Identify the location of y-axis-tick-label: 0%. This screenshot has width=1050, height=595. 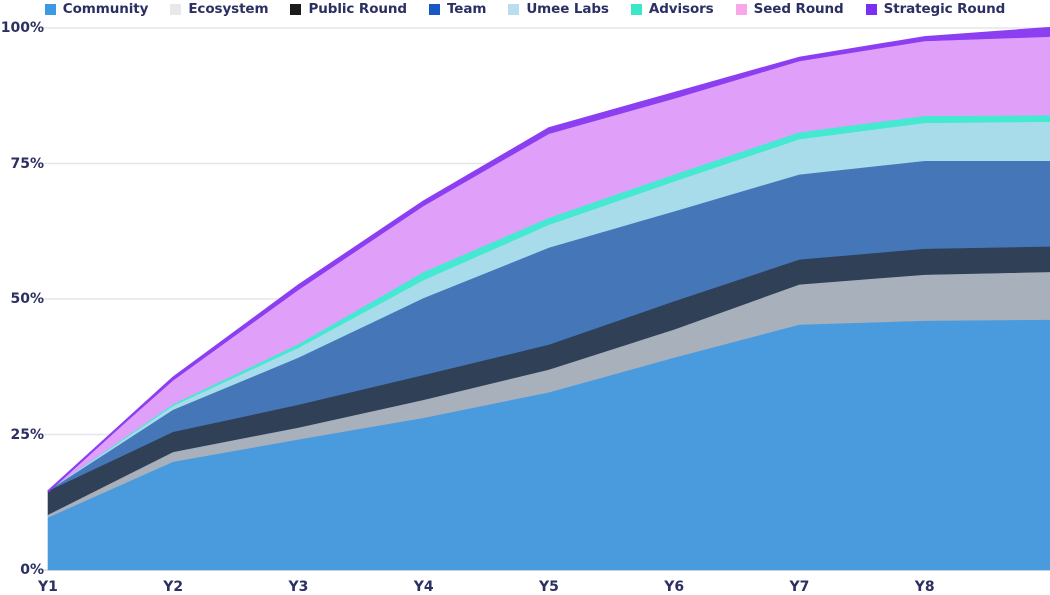
(32, 570).